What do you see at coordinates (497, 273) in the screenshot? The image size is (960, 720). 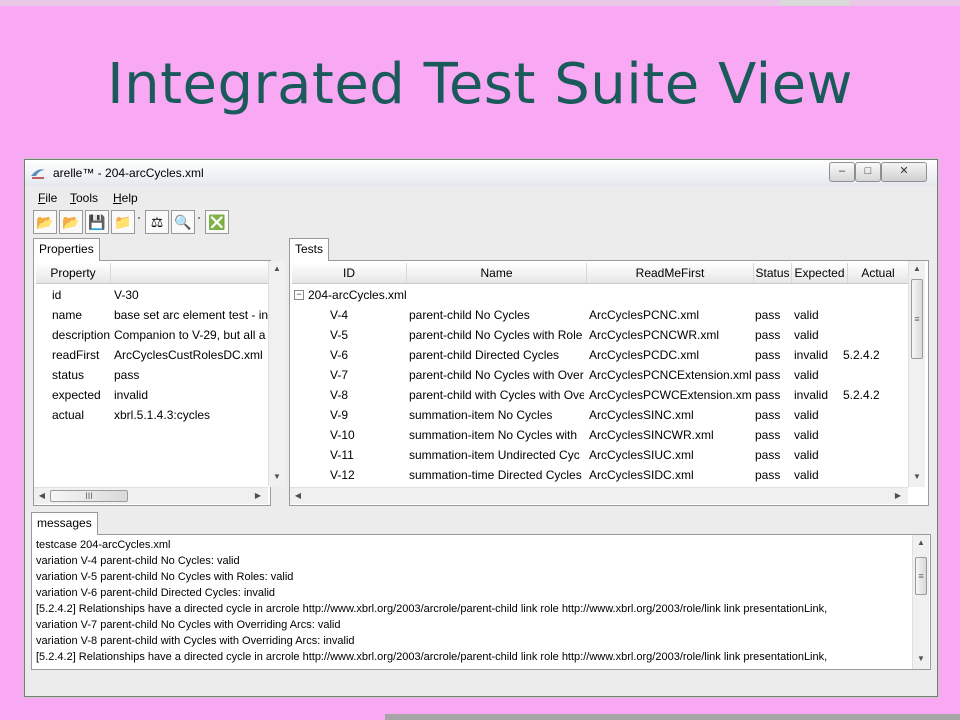 I see `column-header-name: Name` at bounding box center [497, 273].